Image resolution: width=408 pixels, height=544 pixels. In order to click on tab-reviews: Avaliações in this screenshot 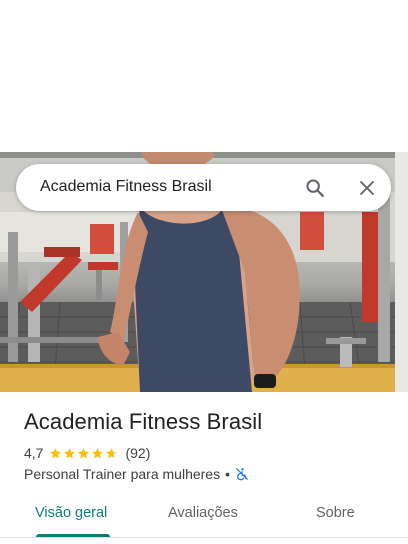, I will do `click(203, 513)`.